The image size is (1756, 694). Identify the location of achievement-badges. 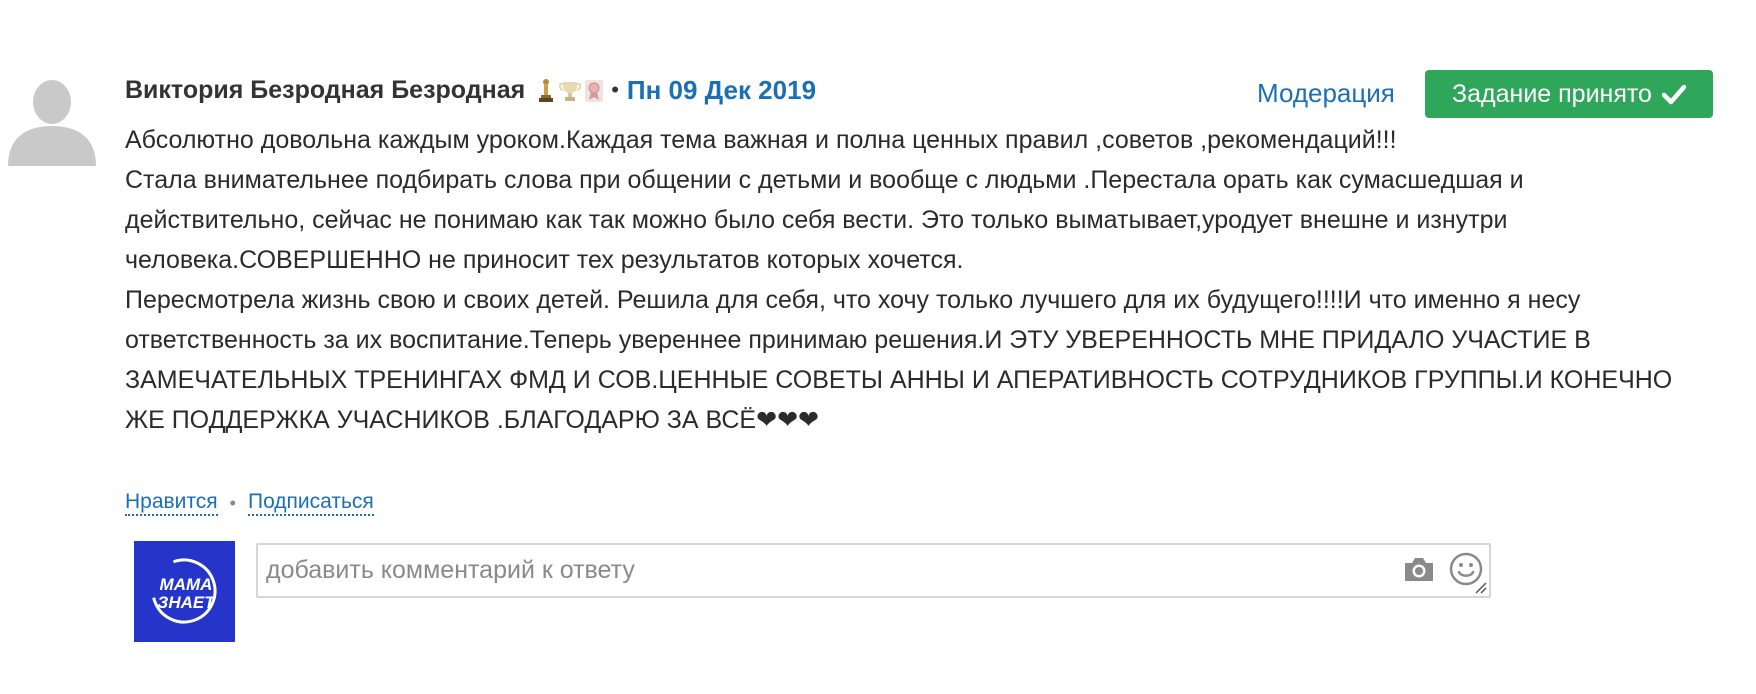
(570, 90).